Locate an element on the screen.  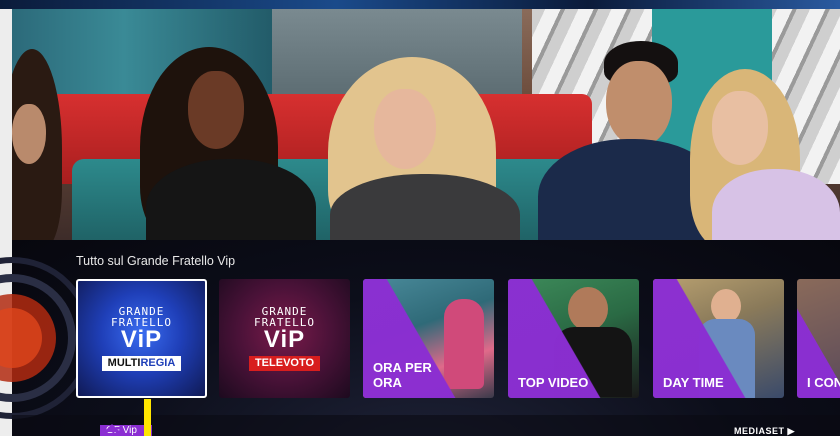
top-strip is located at coordinates (420, 4).